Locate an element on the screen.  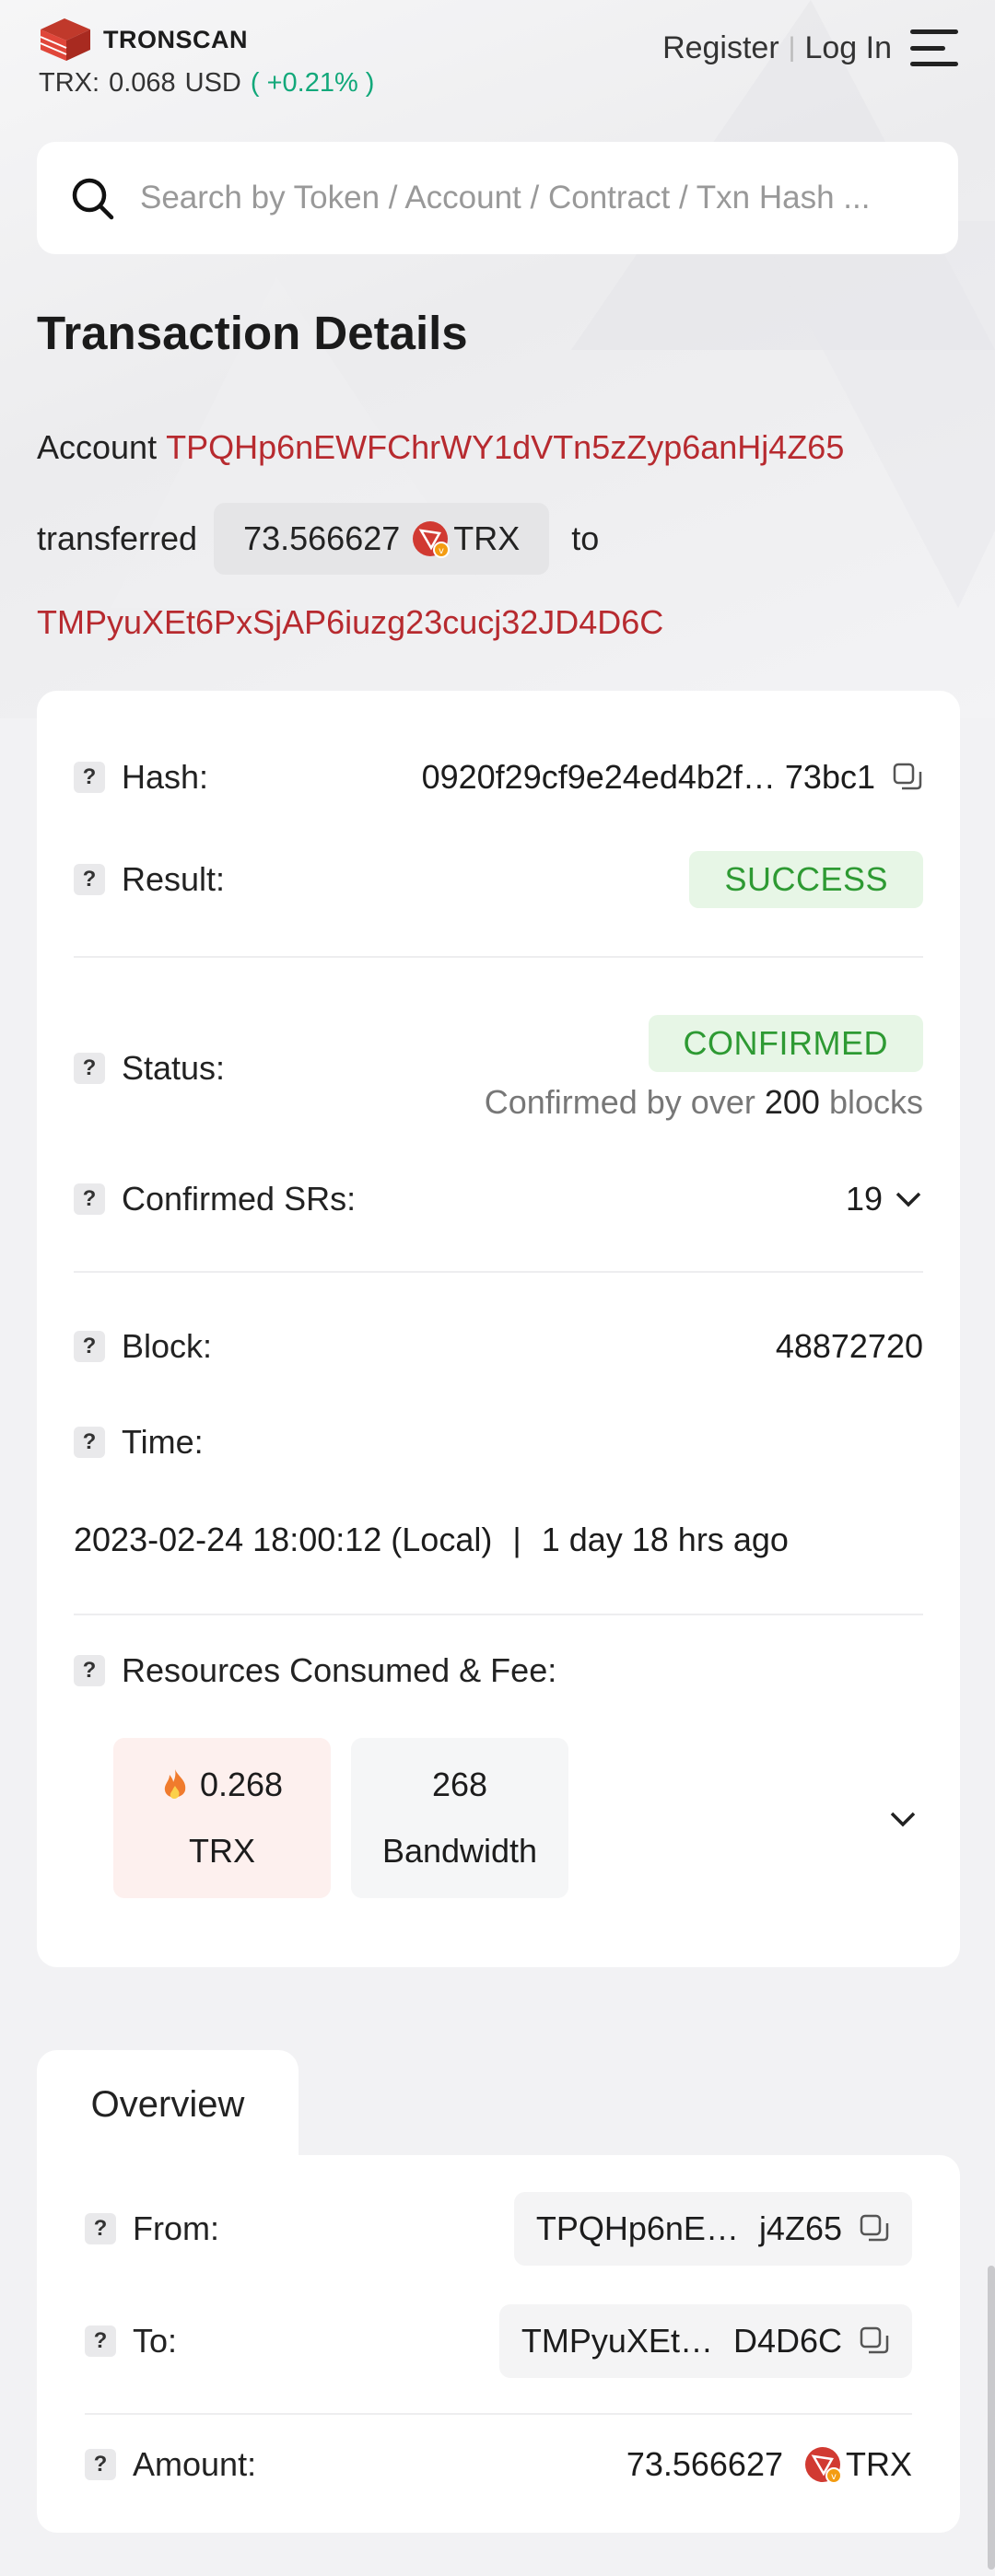
hash-row: ? Hash: 0920f29cf9e24ed4b2f… 73bc1 is located at coordinates (498, 777).